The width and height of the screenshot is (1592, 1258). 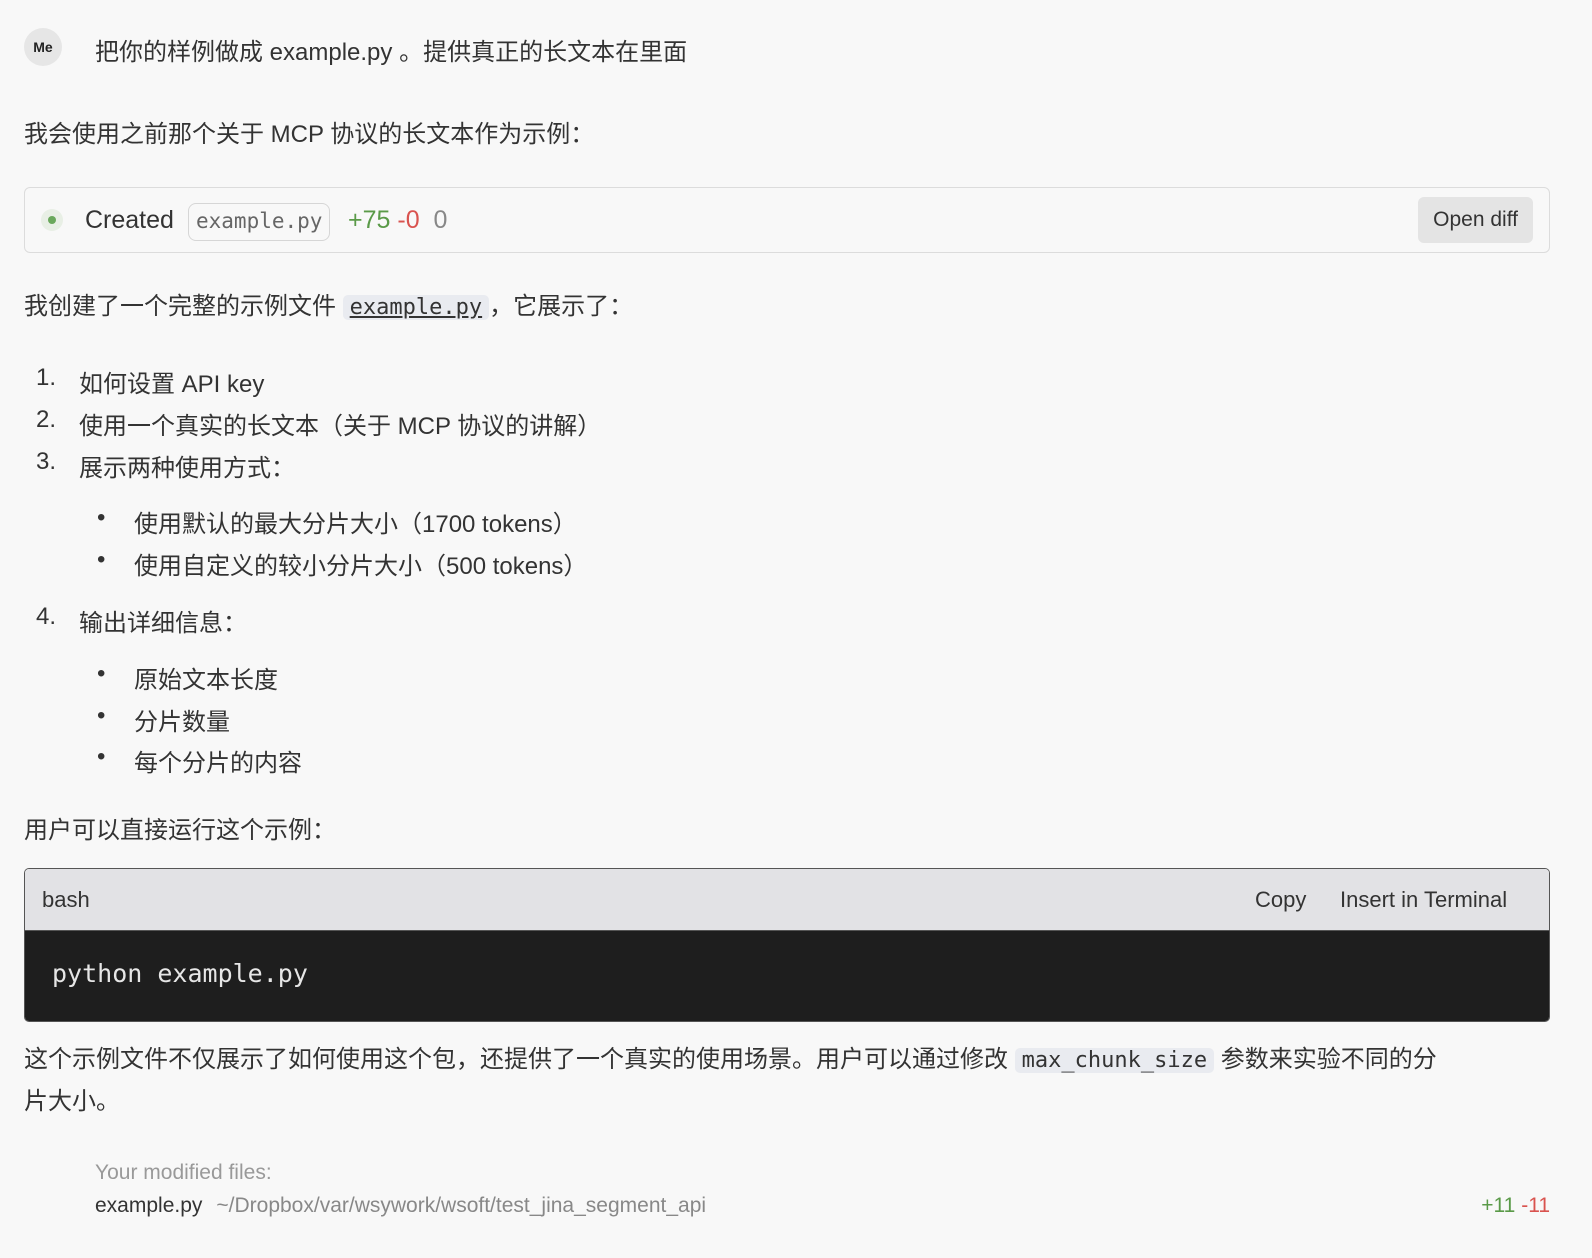 I want to click on created-label: Created, so click(x=129, y=220).